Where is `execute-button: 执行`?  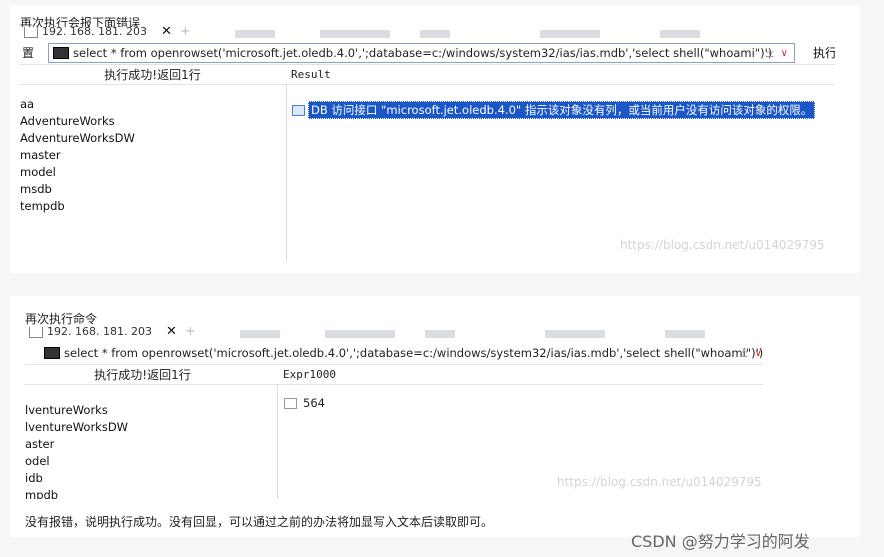
execute-button: 执行 is located at coordinates (824, 52).